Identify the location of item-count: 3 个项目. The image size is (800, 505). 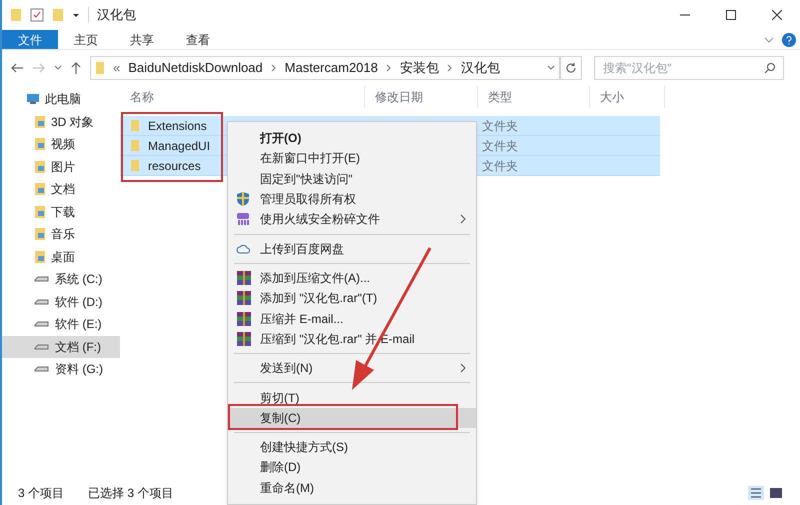
(41, 493).